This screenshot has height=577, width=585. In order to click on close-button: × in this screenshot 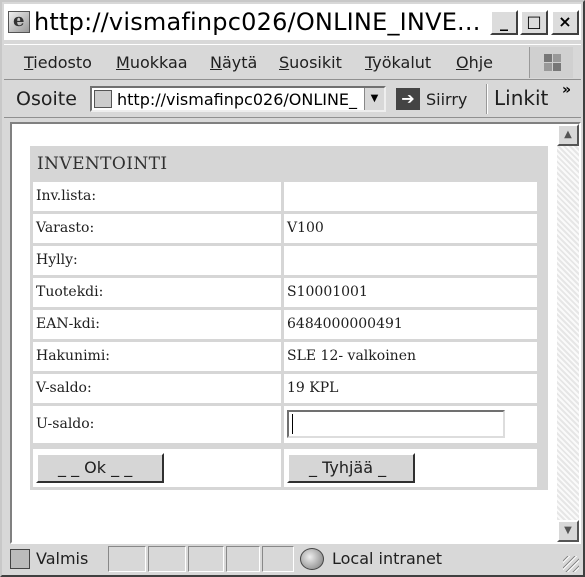, I will do `click(565, 22)`.